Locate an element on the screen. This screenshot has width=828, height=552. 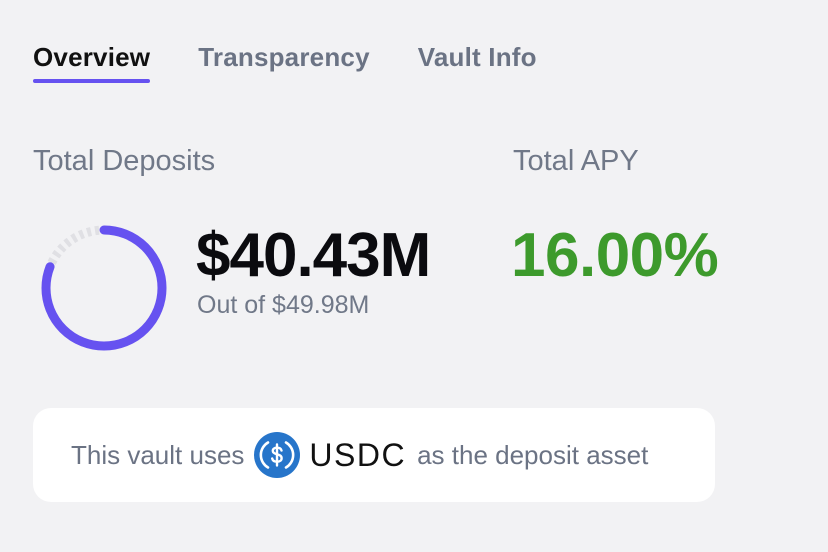
tab-overview: Overview is located at coordinates (92, 62).